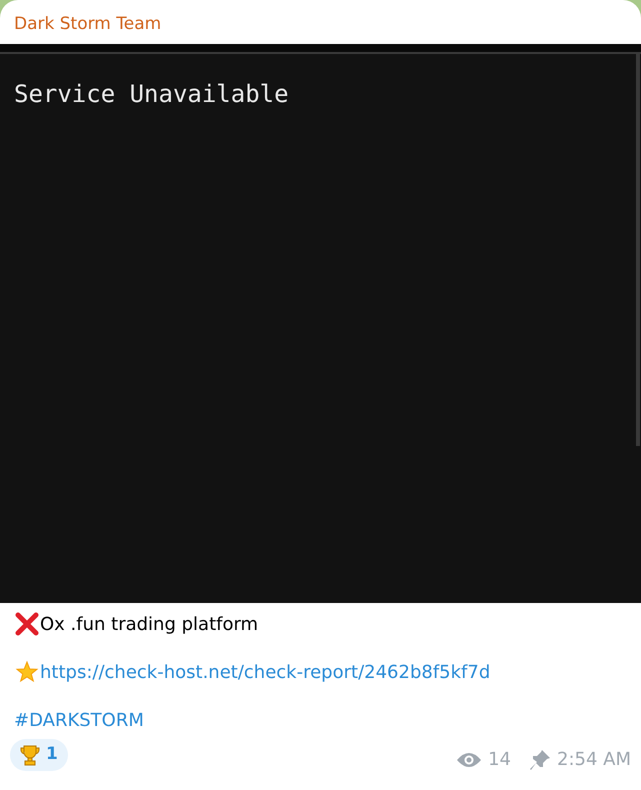  I want to click on sender-name: Dark Storm Team, so click(320, 22).